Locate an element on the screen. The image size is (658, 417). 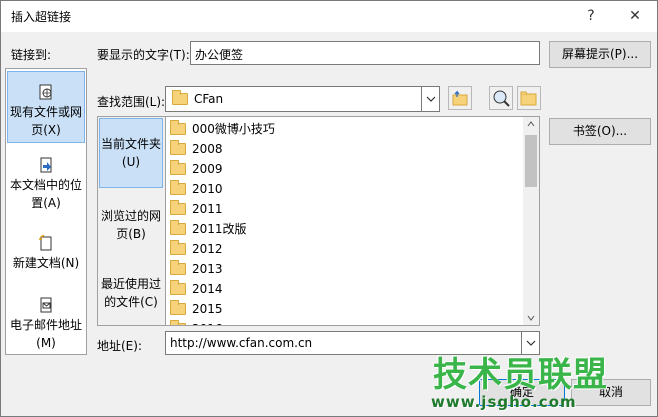
link-place-in-document: 本文档中的位置(A) is located at coordinates (46, 185).